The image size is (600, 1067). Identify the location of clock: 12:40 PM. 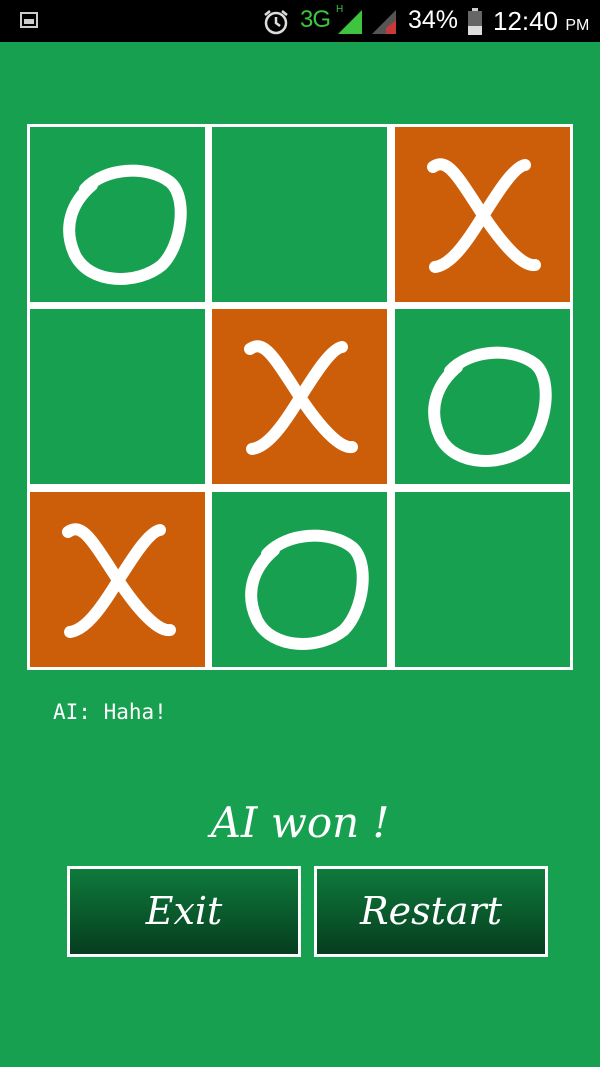
(541, 21).